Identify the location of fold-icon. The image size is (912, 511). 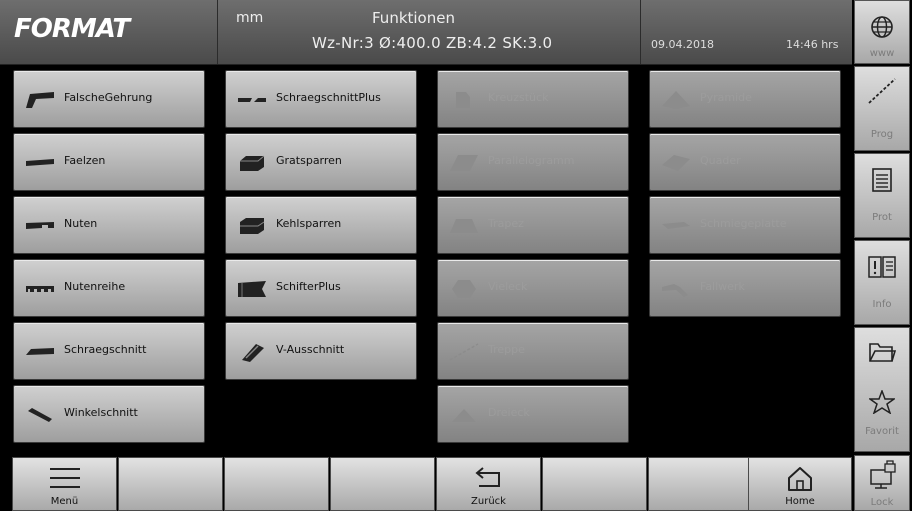
(675, 290).